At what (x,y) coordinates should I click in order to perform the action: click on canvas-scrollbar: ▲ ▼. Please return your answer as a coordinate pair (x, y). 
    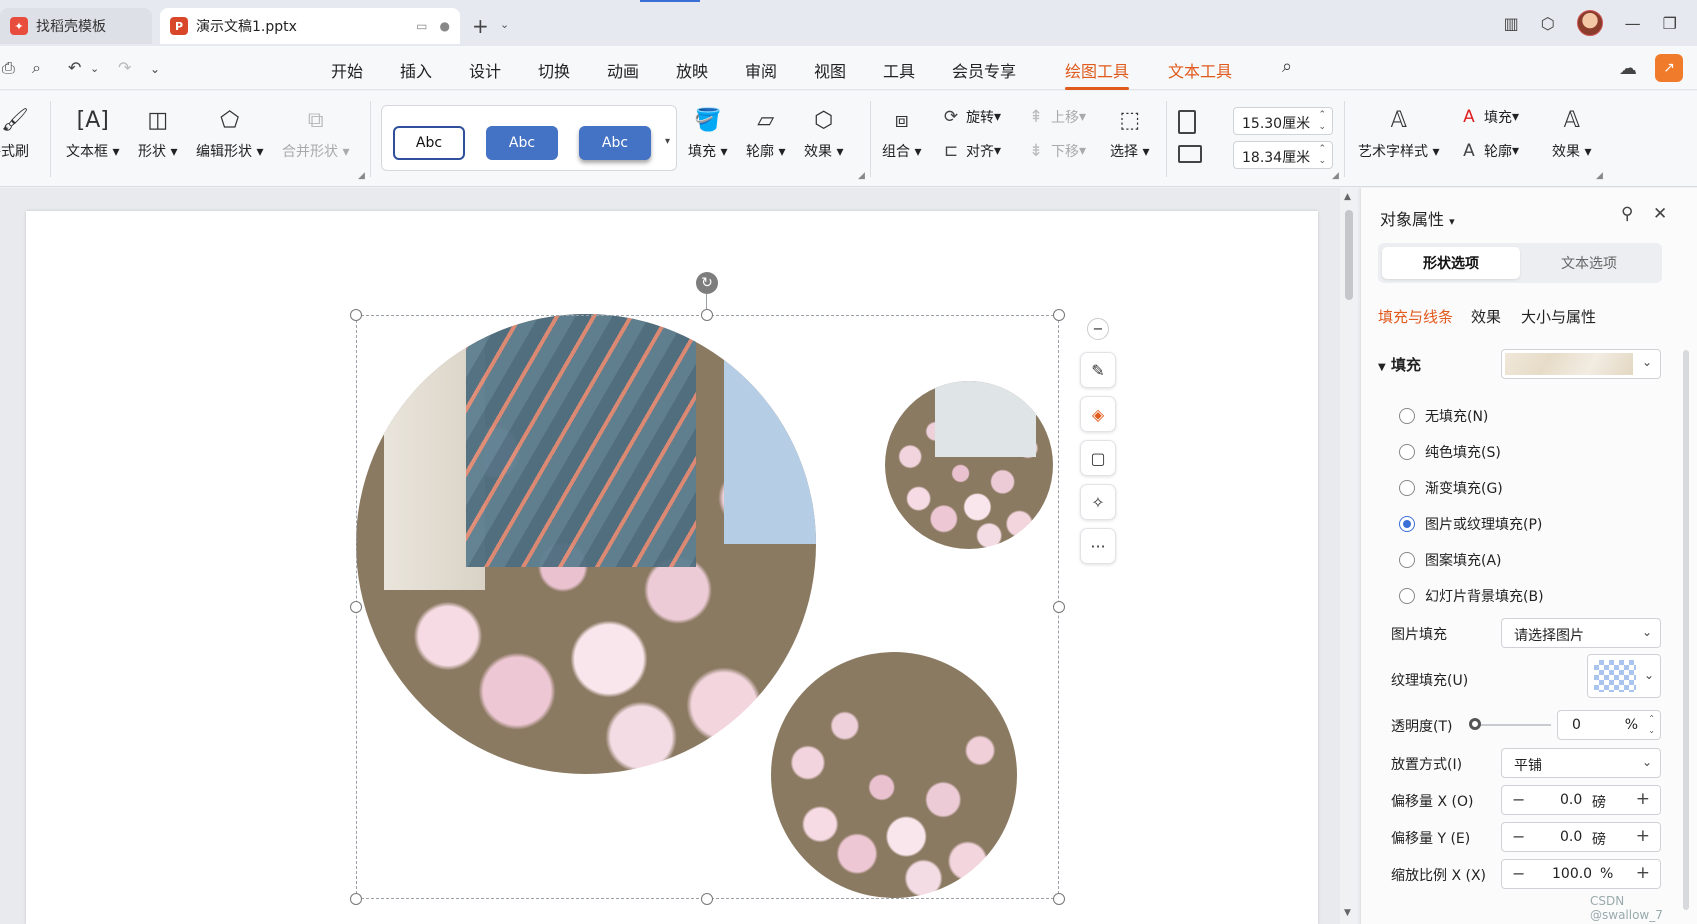
    Looking at the image, I should click on (1349, 556).